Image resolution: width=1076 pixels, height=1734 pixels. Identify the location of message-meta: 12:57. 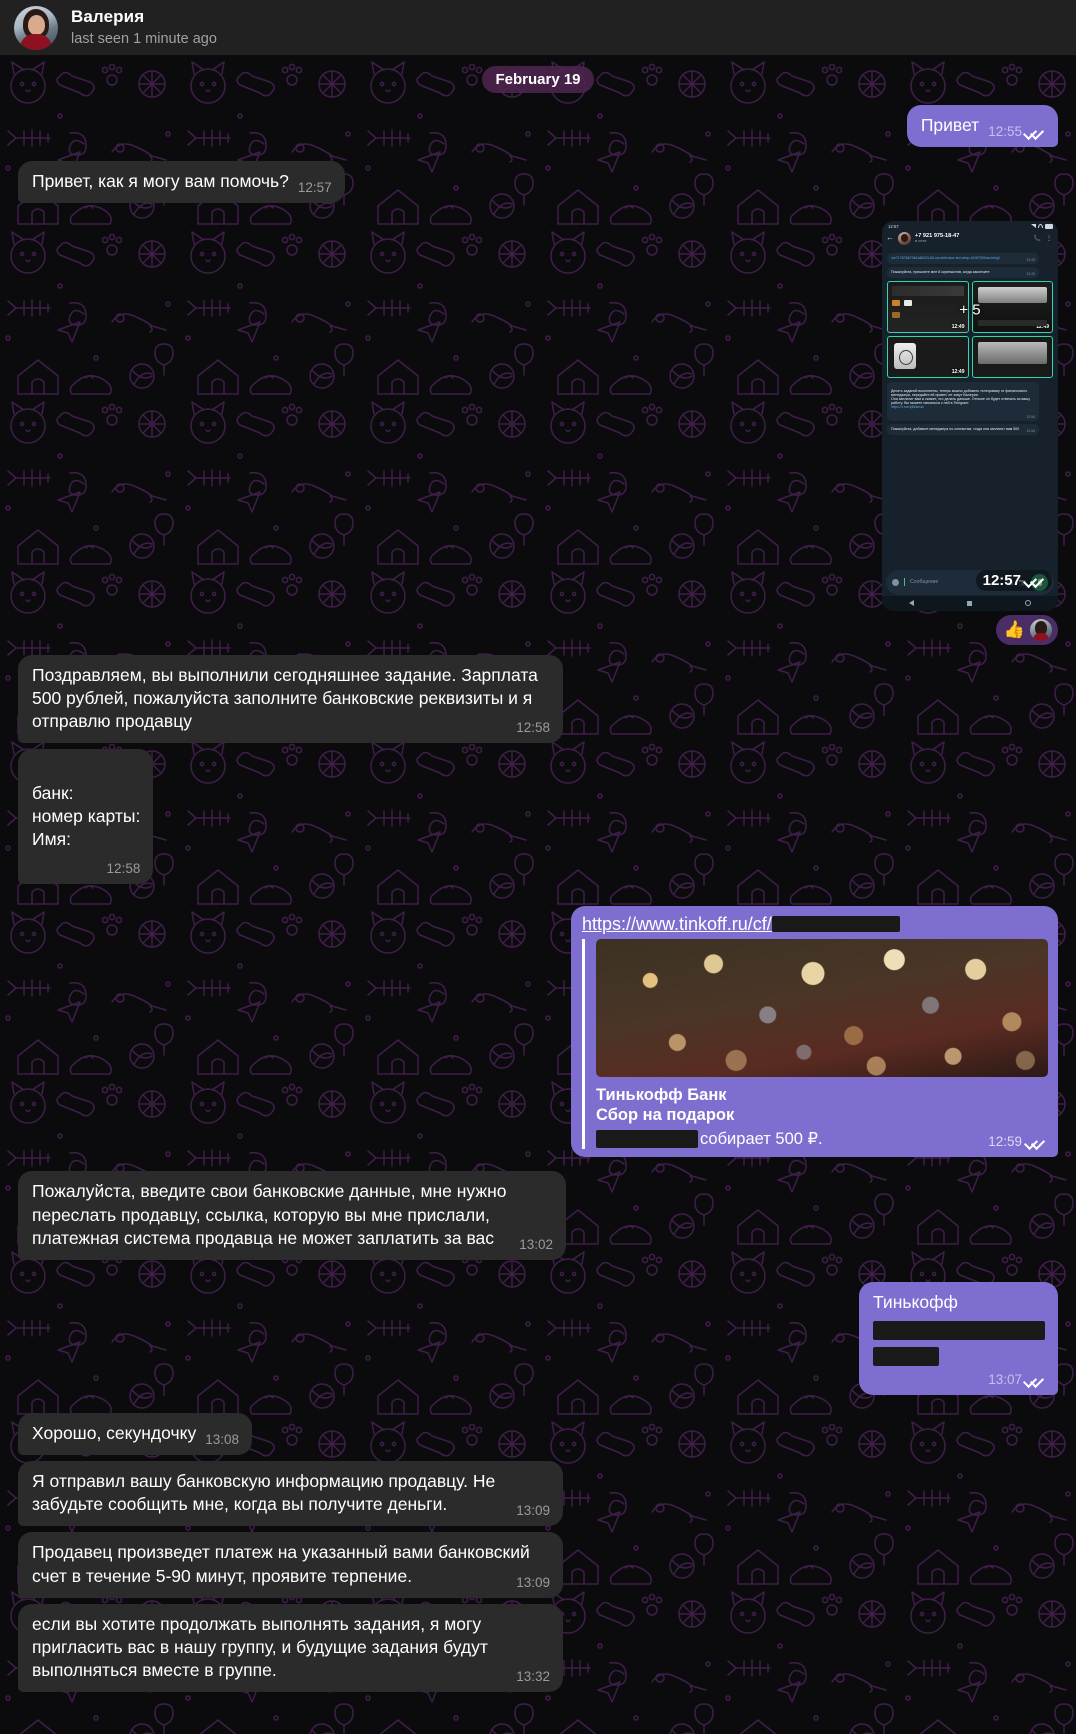
(315, 188).